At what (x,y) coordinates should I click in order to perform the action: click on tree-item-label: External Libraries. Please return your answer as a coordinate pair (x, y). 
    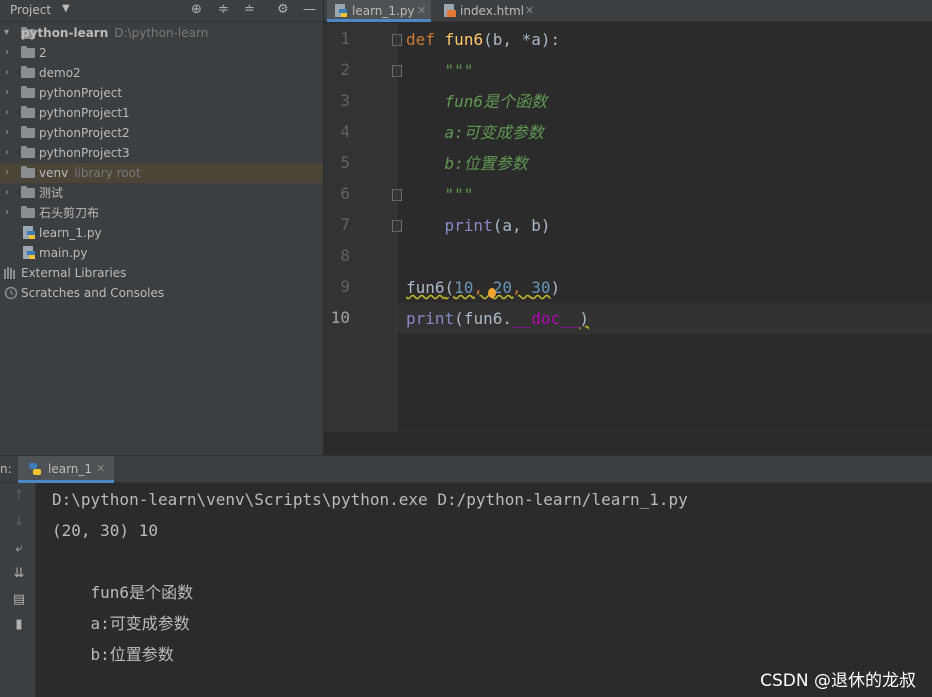
    Looking at the image, I should click on (74, 273).